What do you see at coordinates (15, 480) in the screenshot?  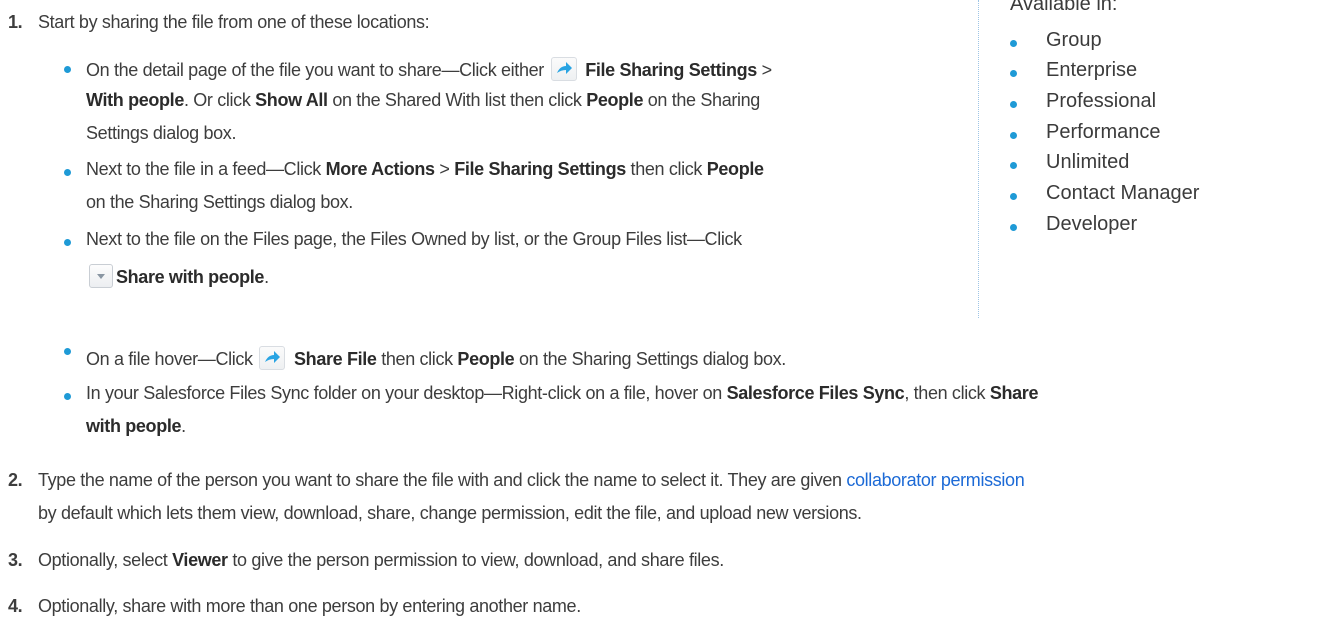 I see `step-number: 2.` at bounding box center [15, 480].